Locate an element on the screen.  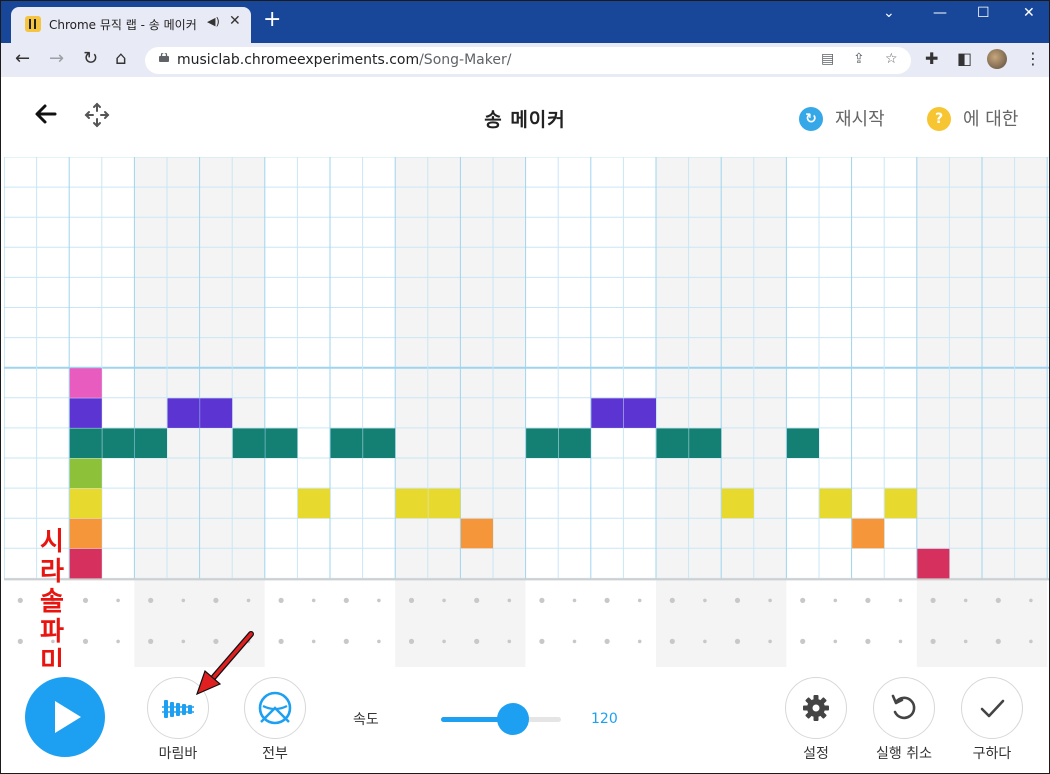
note-cell-si is located at coordinates (85, 383).